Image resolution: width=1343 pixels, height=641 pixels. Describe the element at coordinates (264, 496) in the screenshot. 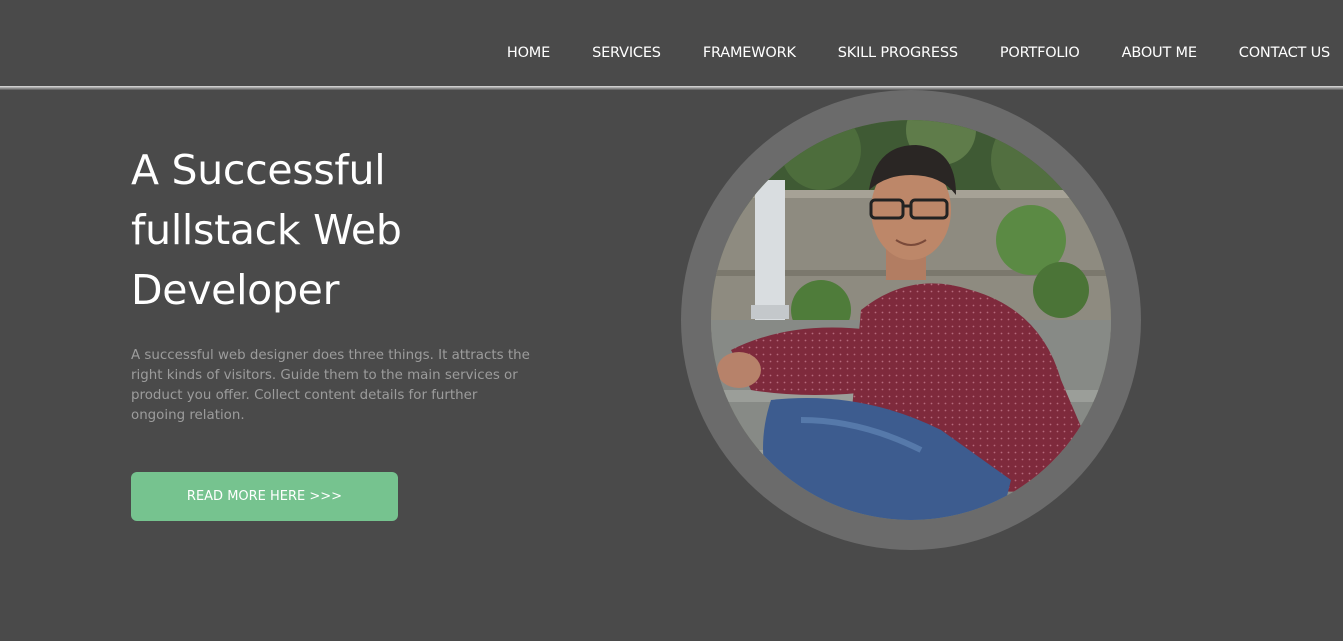

I see `read-more-button: READ MORE HERE >>>` at that location.